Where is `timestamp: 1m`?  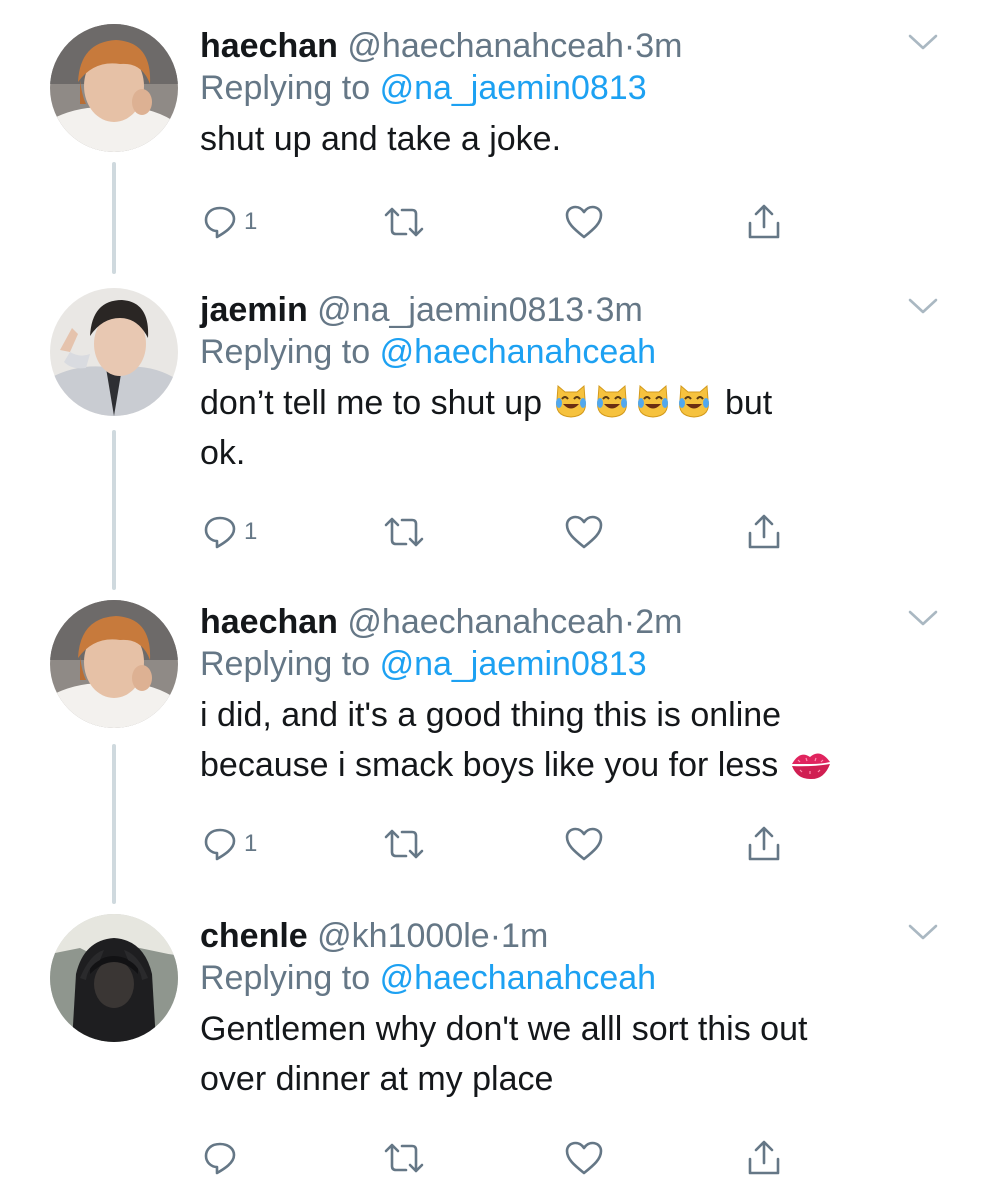 timestamp: 1m is located at coordinates (524, 936).